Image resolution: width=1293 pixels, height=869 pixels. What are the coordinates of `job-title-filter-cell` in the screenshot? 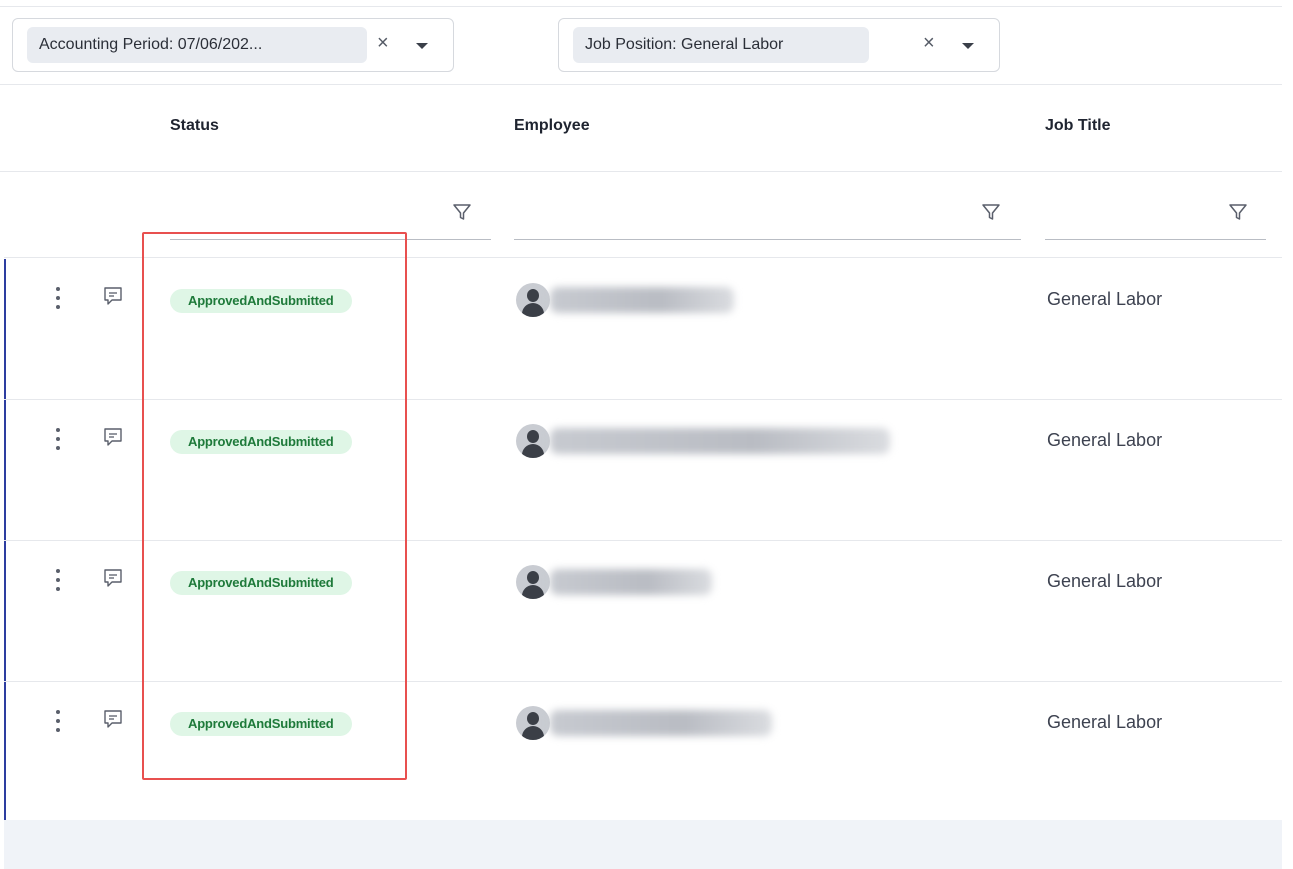 It's located at (1155, 219).